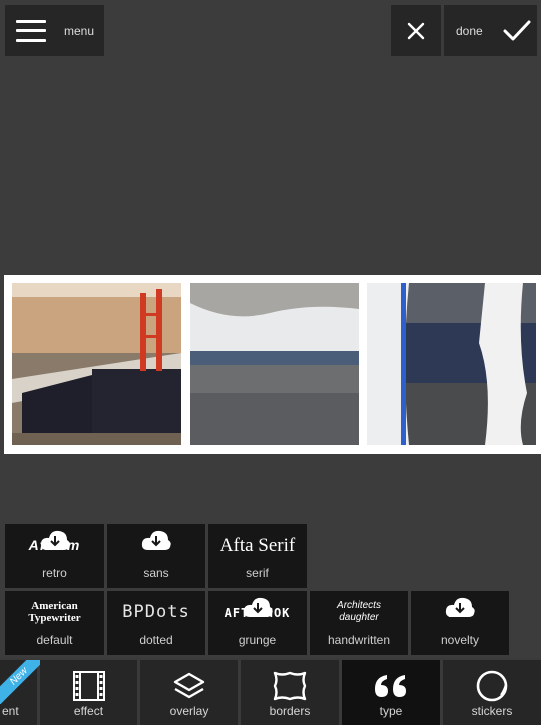  What do you see at coordinates (257, 545) in the screenshot?
I see `font-sample: Afta Serif` at bounding box center [257, 545].